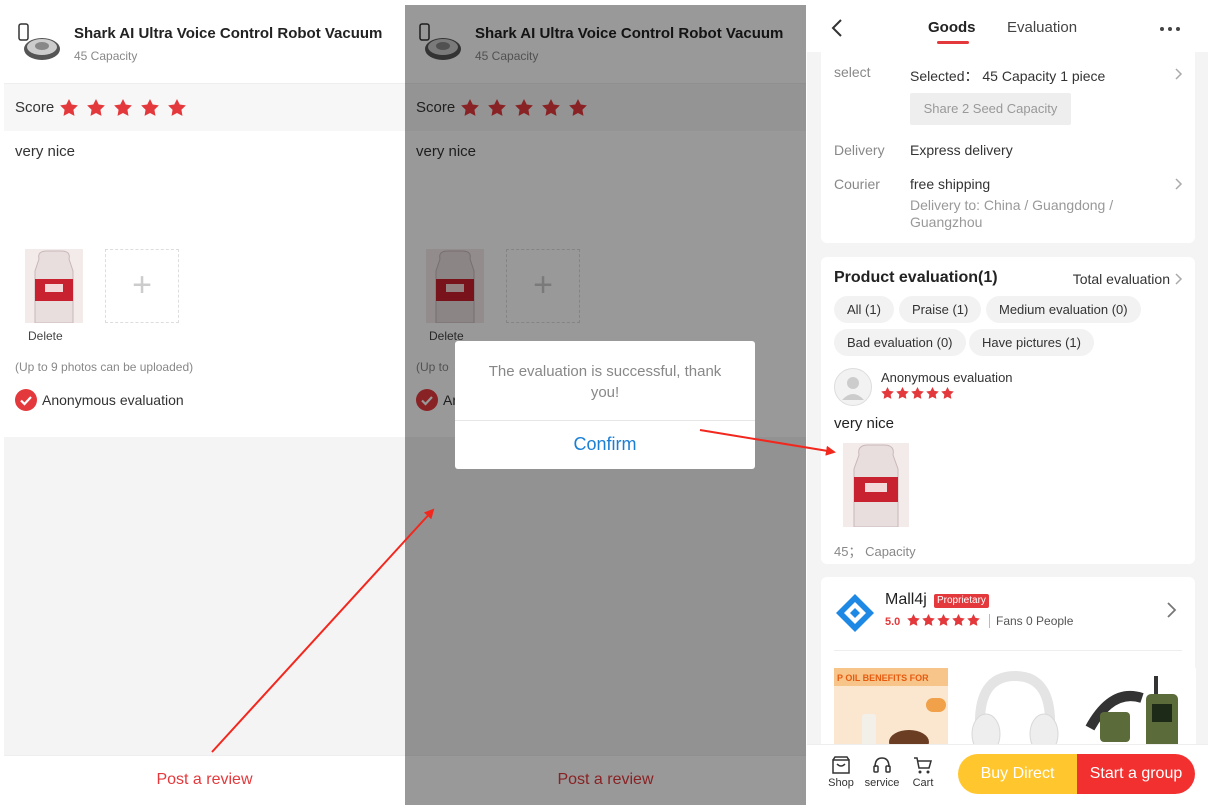 Image resolution: width=1208 pixels, height=807 pixels. I want to click on avatar, so click(853, 387).